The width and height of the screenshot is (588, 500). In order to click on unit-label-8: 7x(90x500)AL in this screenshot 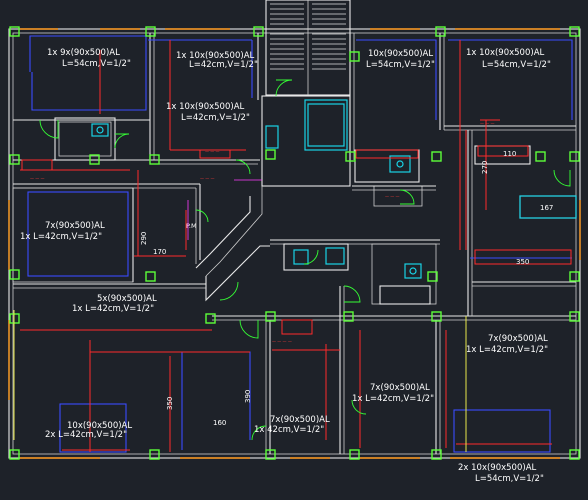, I will do `click(518, 339)`.